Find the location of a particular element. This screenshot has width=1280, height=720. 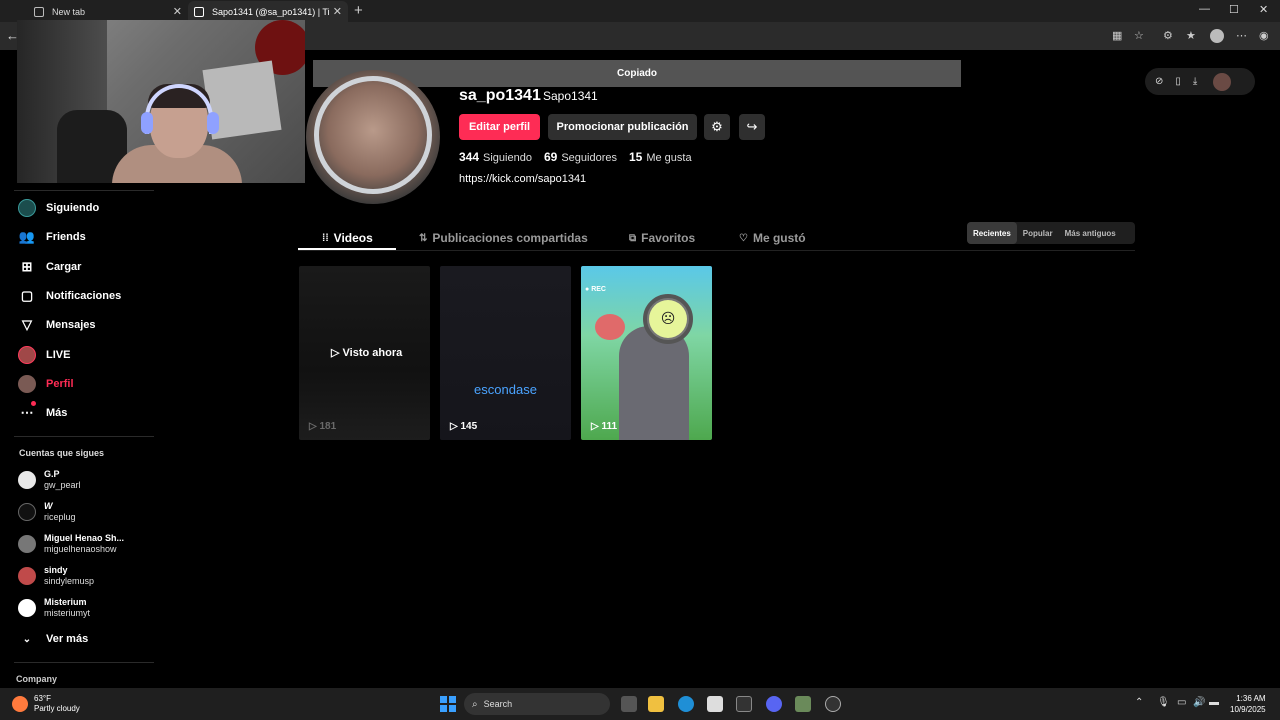

tray-chevron-icon: ⌃ is located at coordinates (1139, 702).